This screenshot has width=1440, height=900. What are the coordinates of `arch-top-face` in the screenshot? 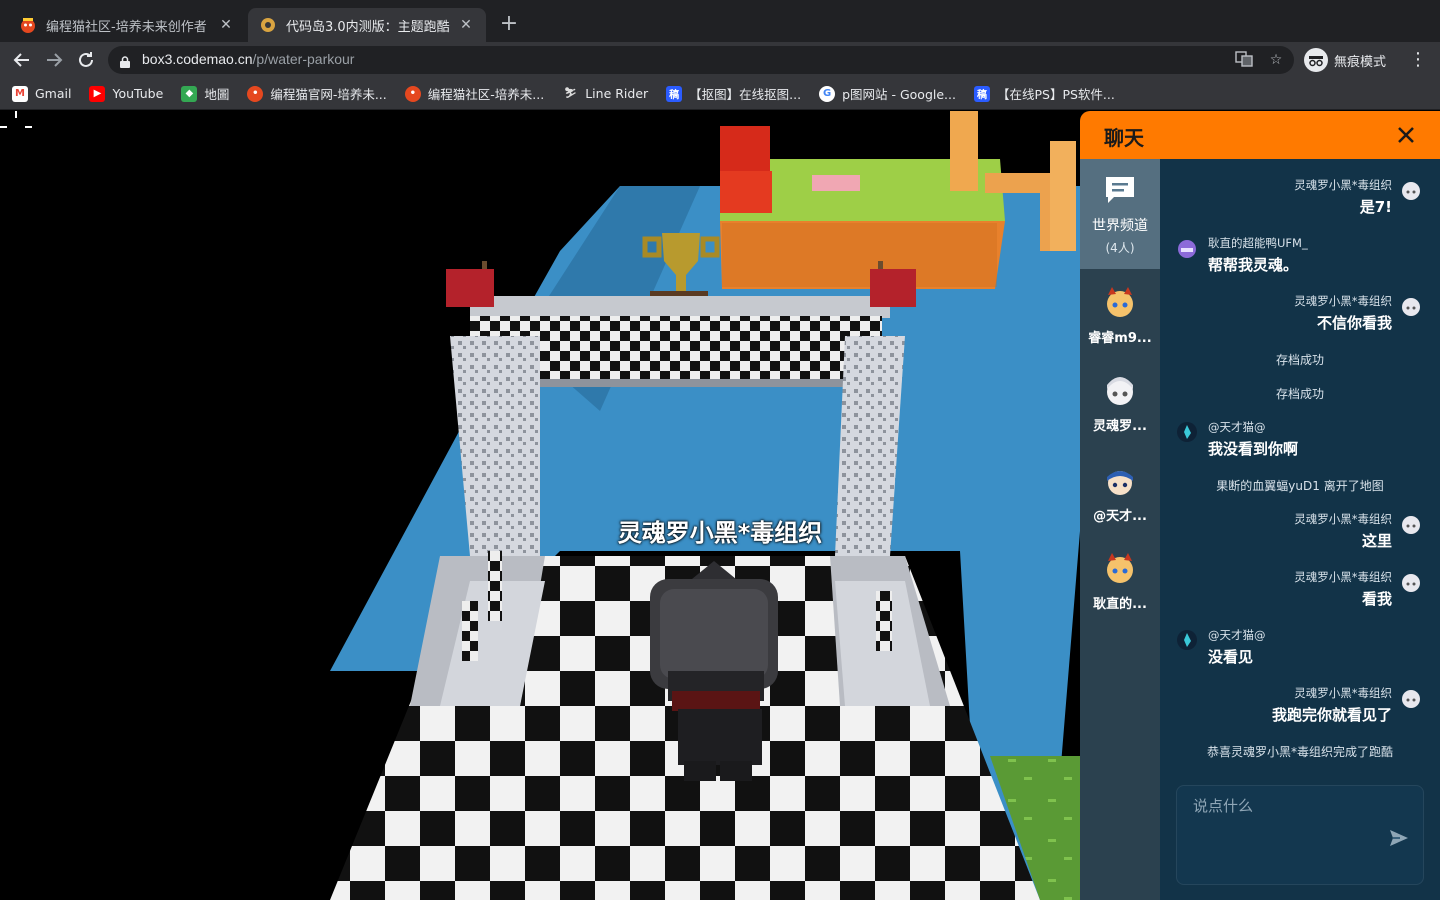 It's located at (680, 307).